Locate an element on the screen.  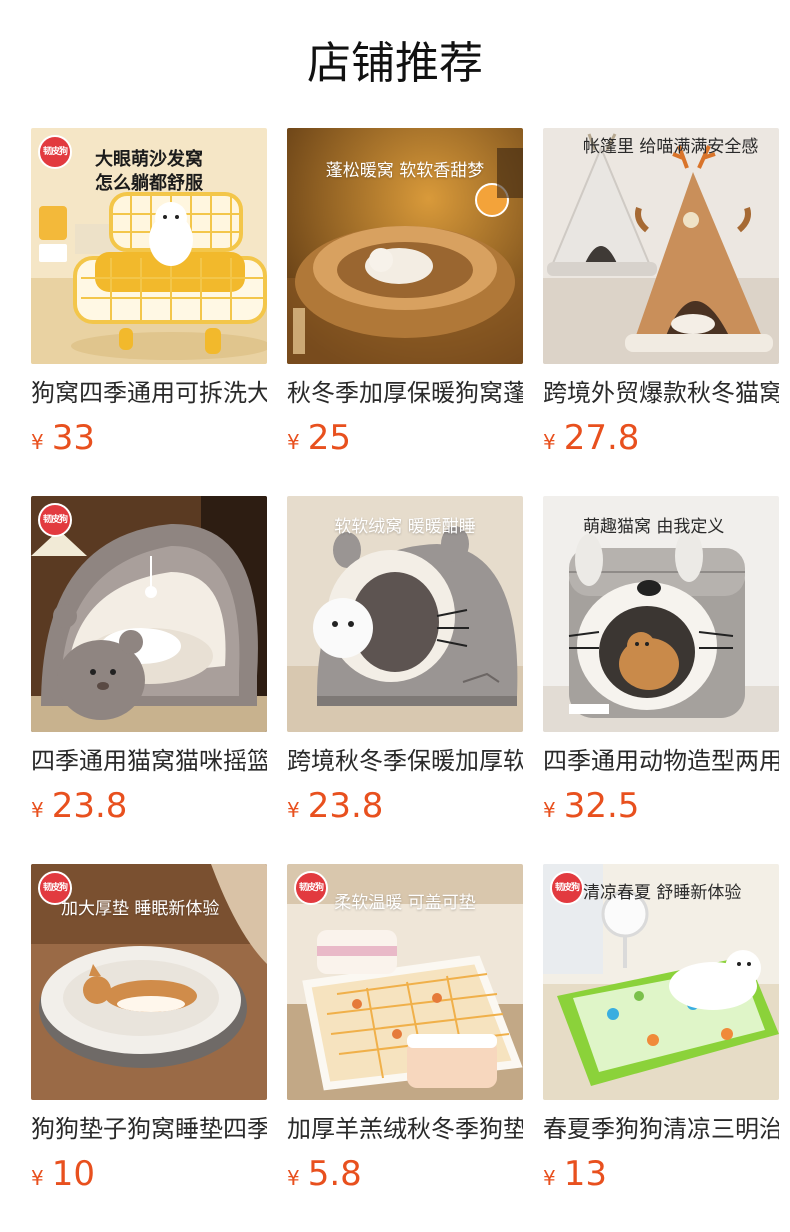
product-price: ¥27.8 is located at coordinates (591, 438).